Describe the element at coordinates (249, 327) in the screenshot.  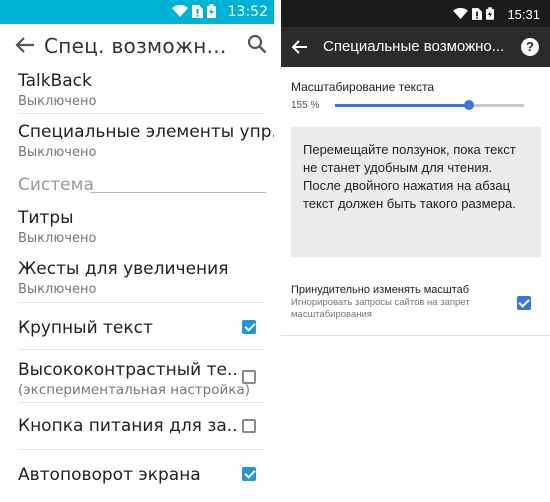
I see `large-text-checkbox` at that location.